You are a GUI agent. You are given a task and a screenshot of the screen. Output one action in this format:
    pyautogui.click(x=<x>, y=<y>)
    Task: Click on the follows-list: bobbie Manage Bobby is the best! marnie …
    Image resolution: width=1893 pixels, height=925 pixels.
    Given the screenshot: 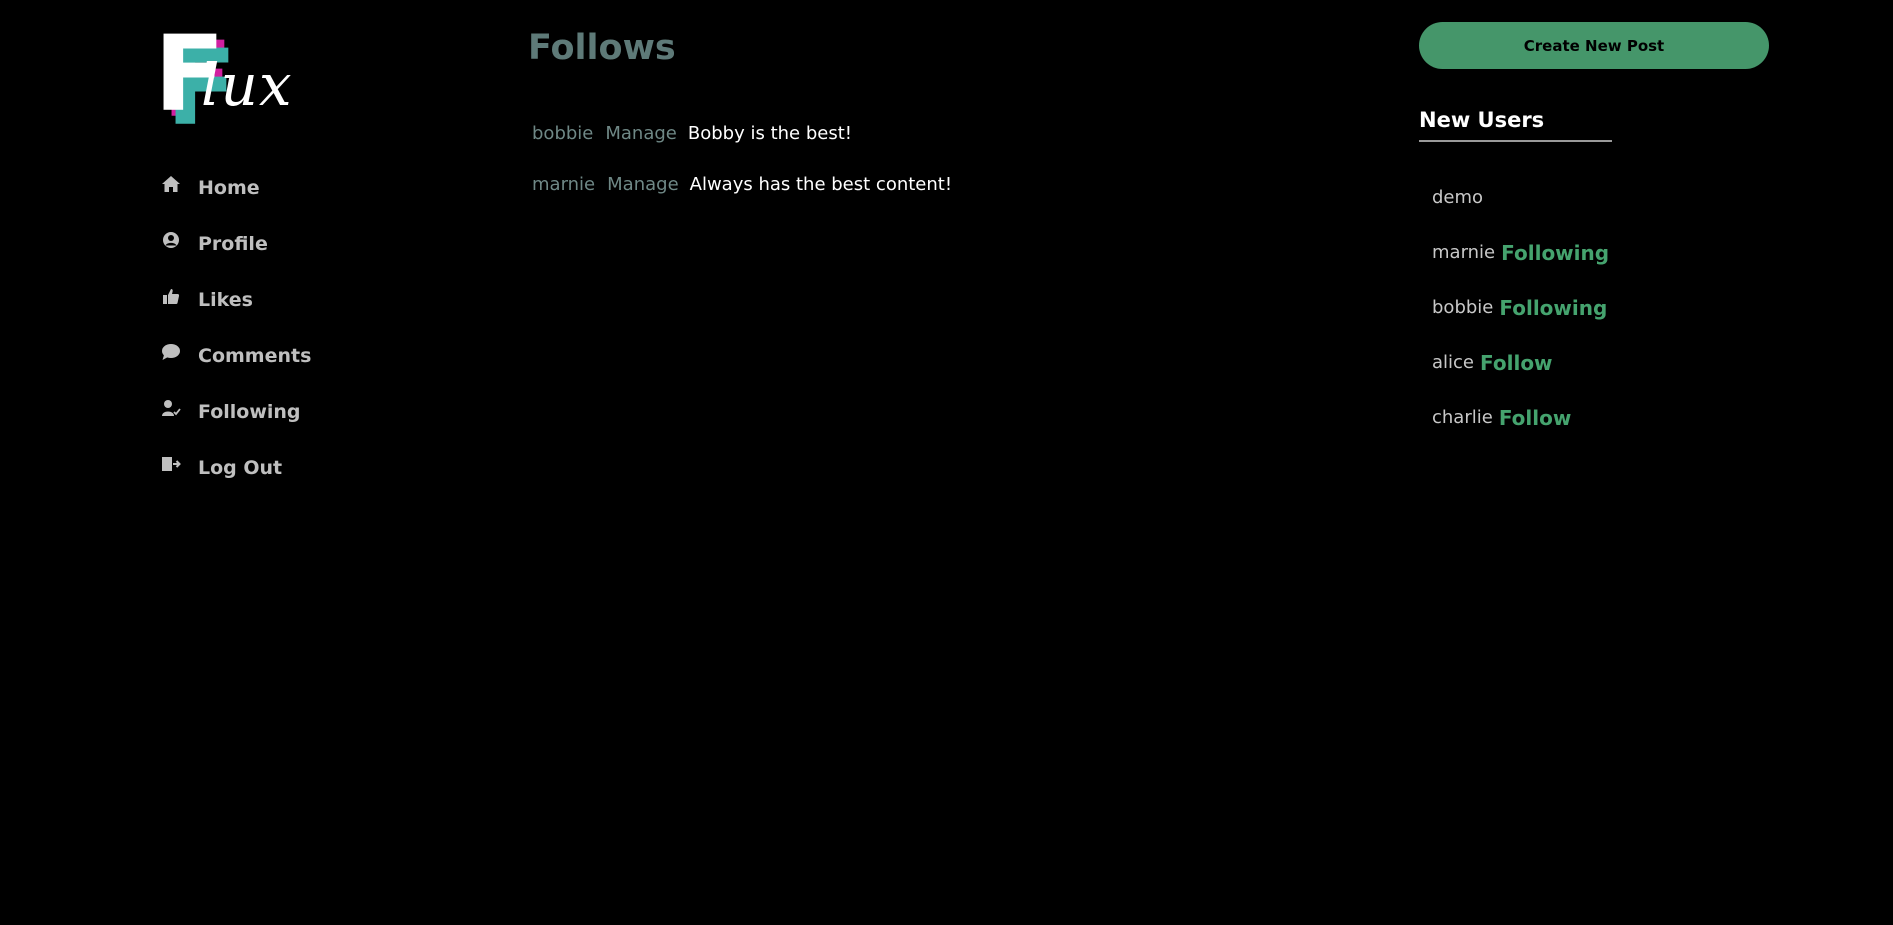 What is the action you would take?
    pyautogui.click(x=742, y=159)
    